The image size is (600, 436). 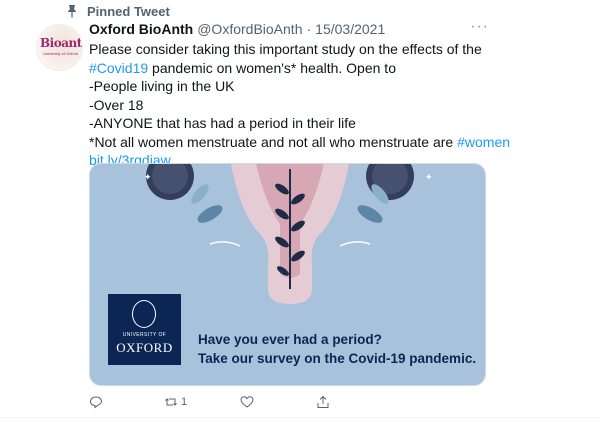 I want to click on avatar-logo: Bioanth, so click(x=61, y=43).